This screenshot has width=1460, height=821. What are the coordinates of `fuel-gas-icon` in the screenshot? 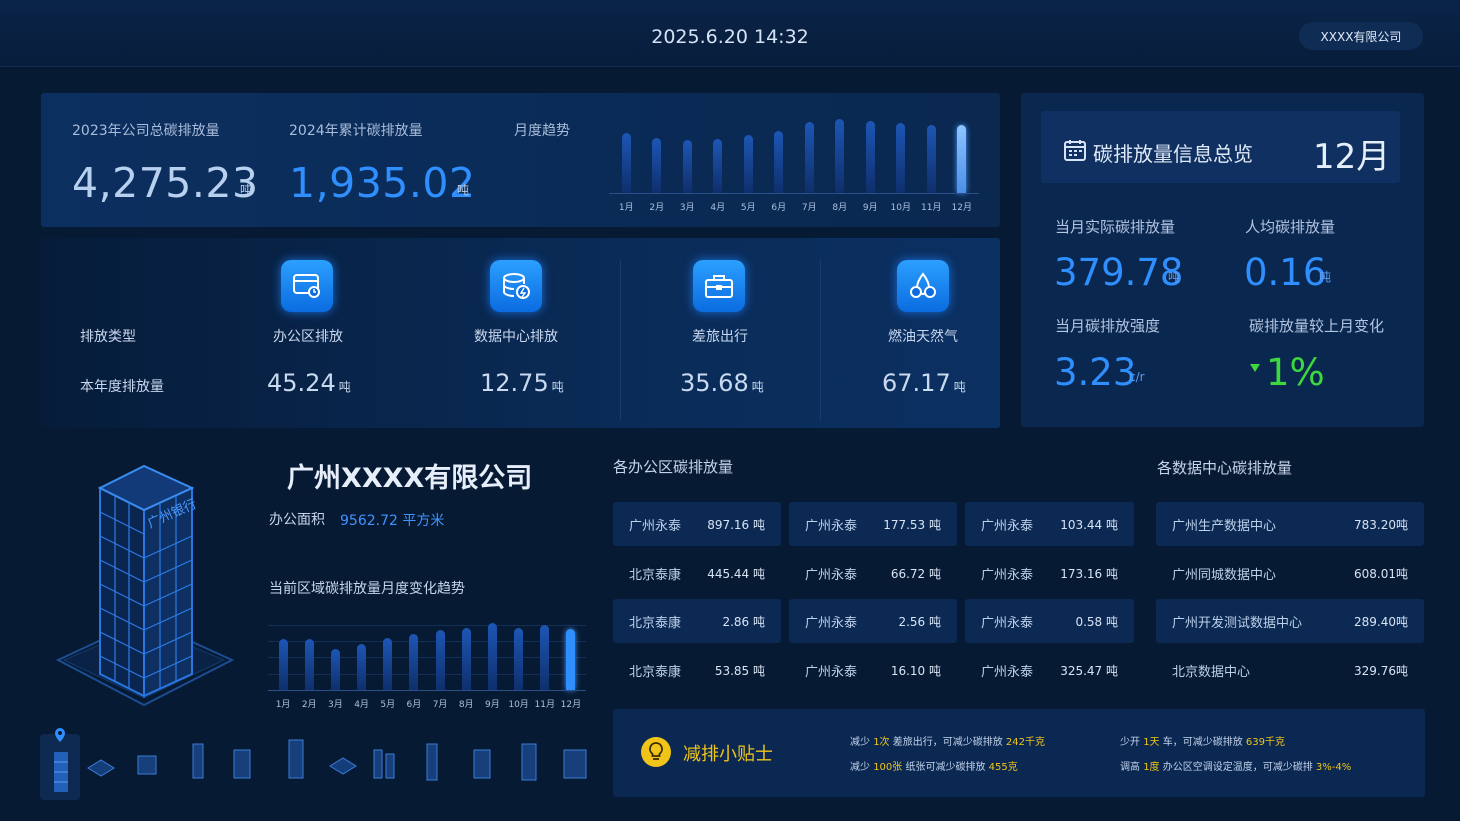 It's located at (923, 286).